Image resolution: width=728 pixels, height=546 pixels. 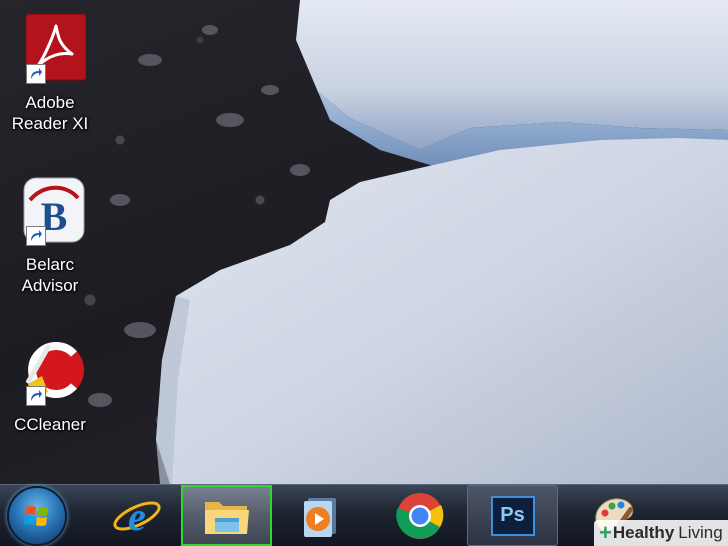 I want to click on desktop-icon-label: Adobe Reader XI, so click(x=50, y=113).